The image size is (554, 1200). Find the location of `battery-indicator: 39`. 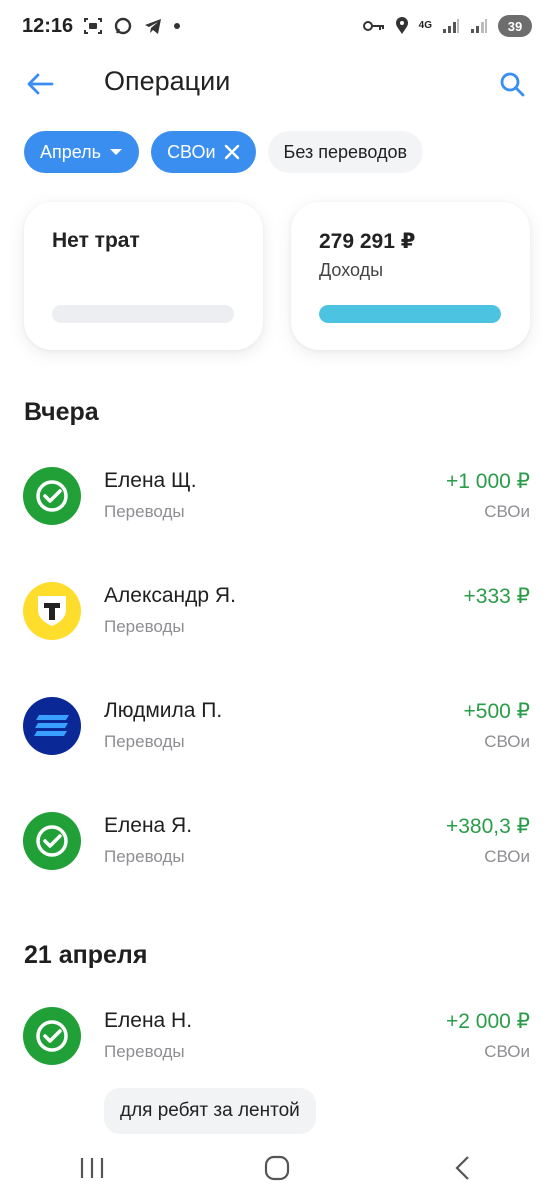

battery-indicator: 39 is located at coordinates (515, 26).